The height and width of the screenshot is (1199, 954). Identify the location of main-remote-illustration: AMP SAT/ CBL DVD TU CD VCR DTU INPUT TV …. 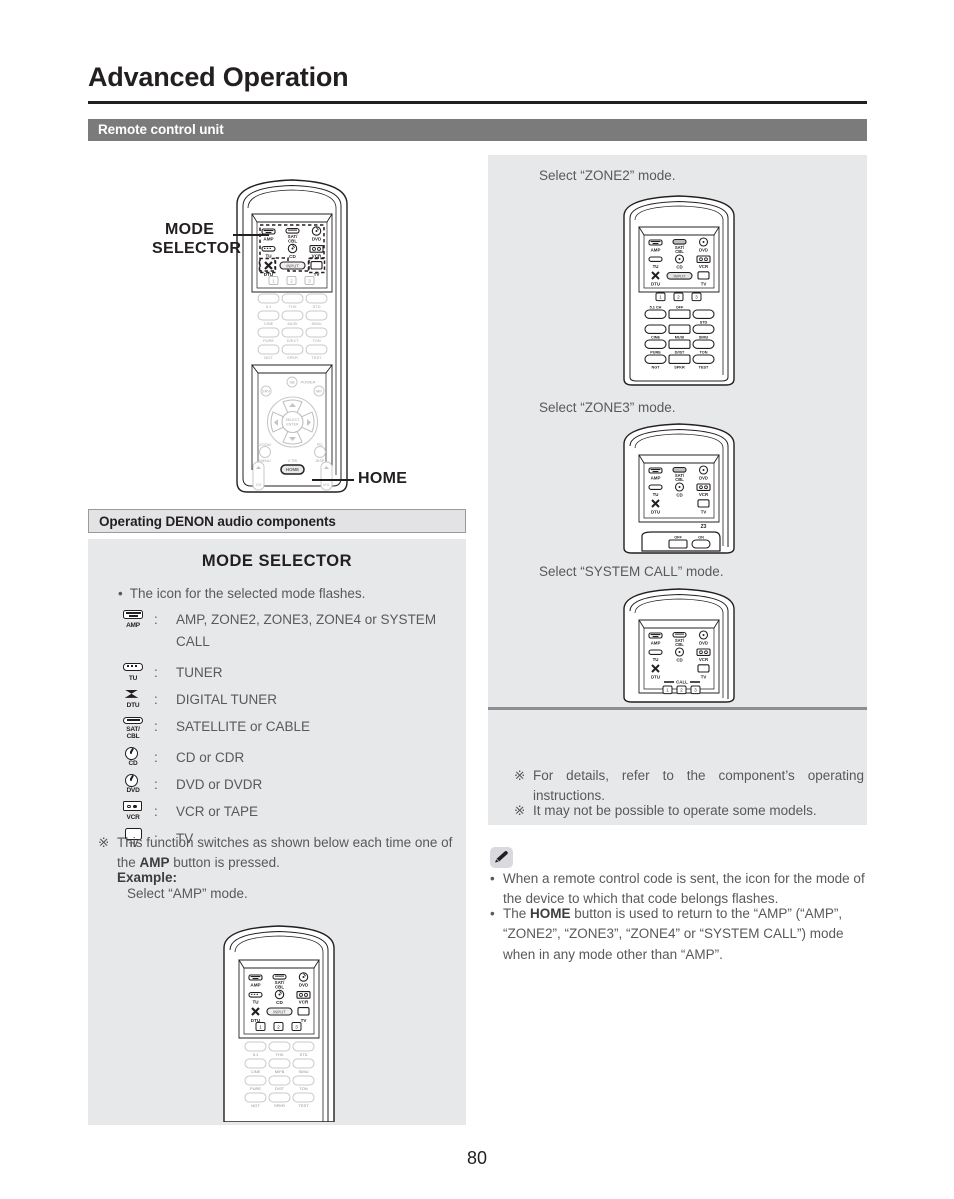
(292, 332).